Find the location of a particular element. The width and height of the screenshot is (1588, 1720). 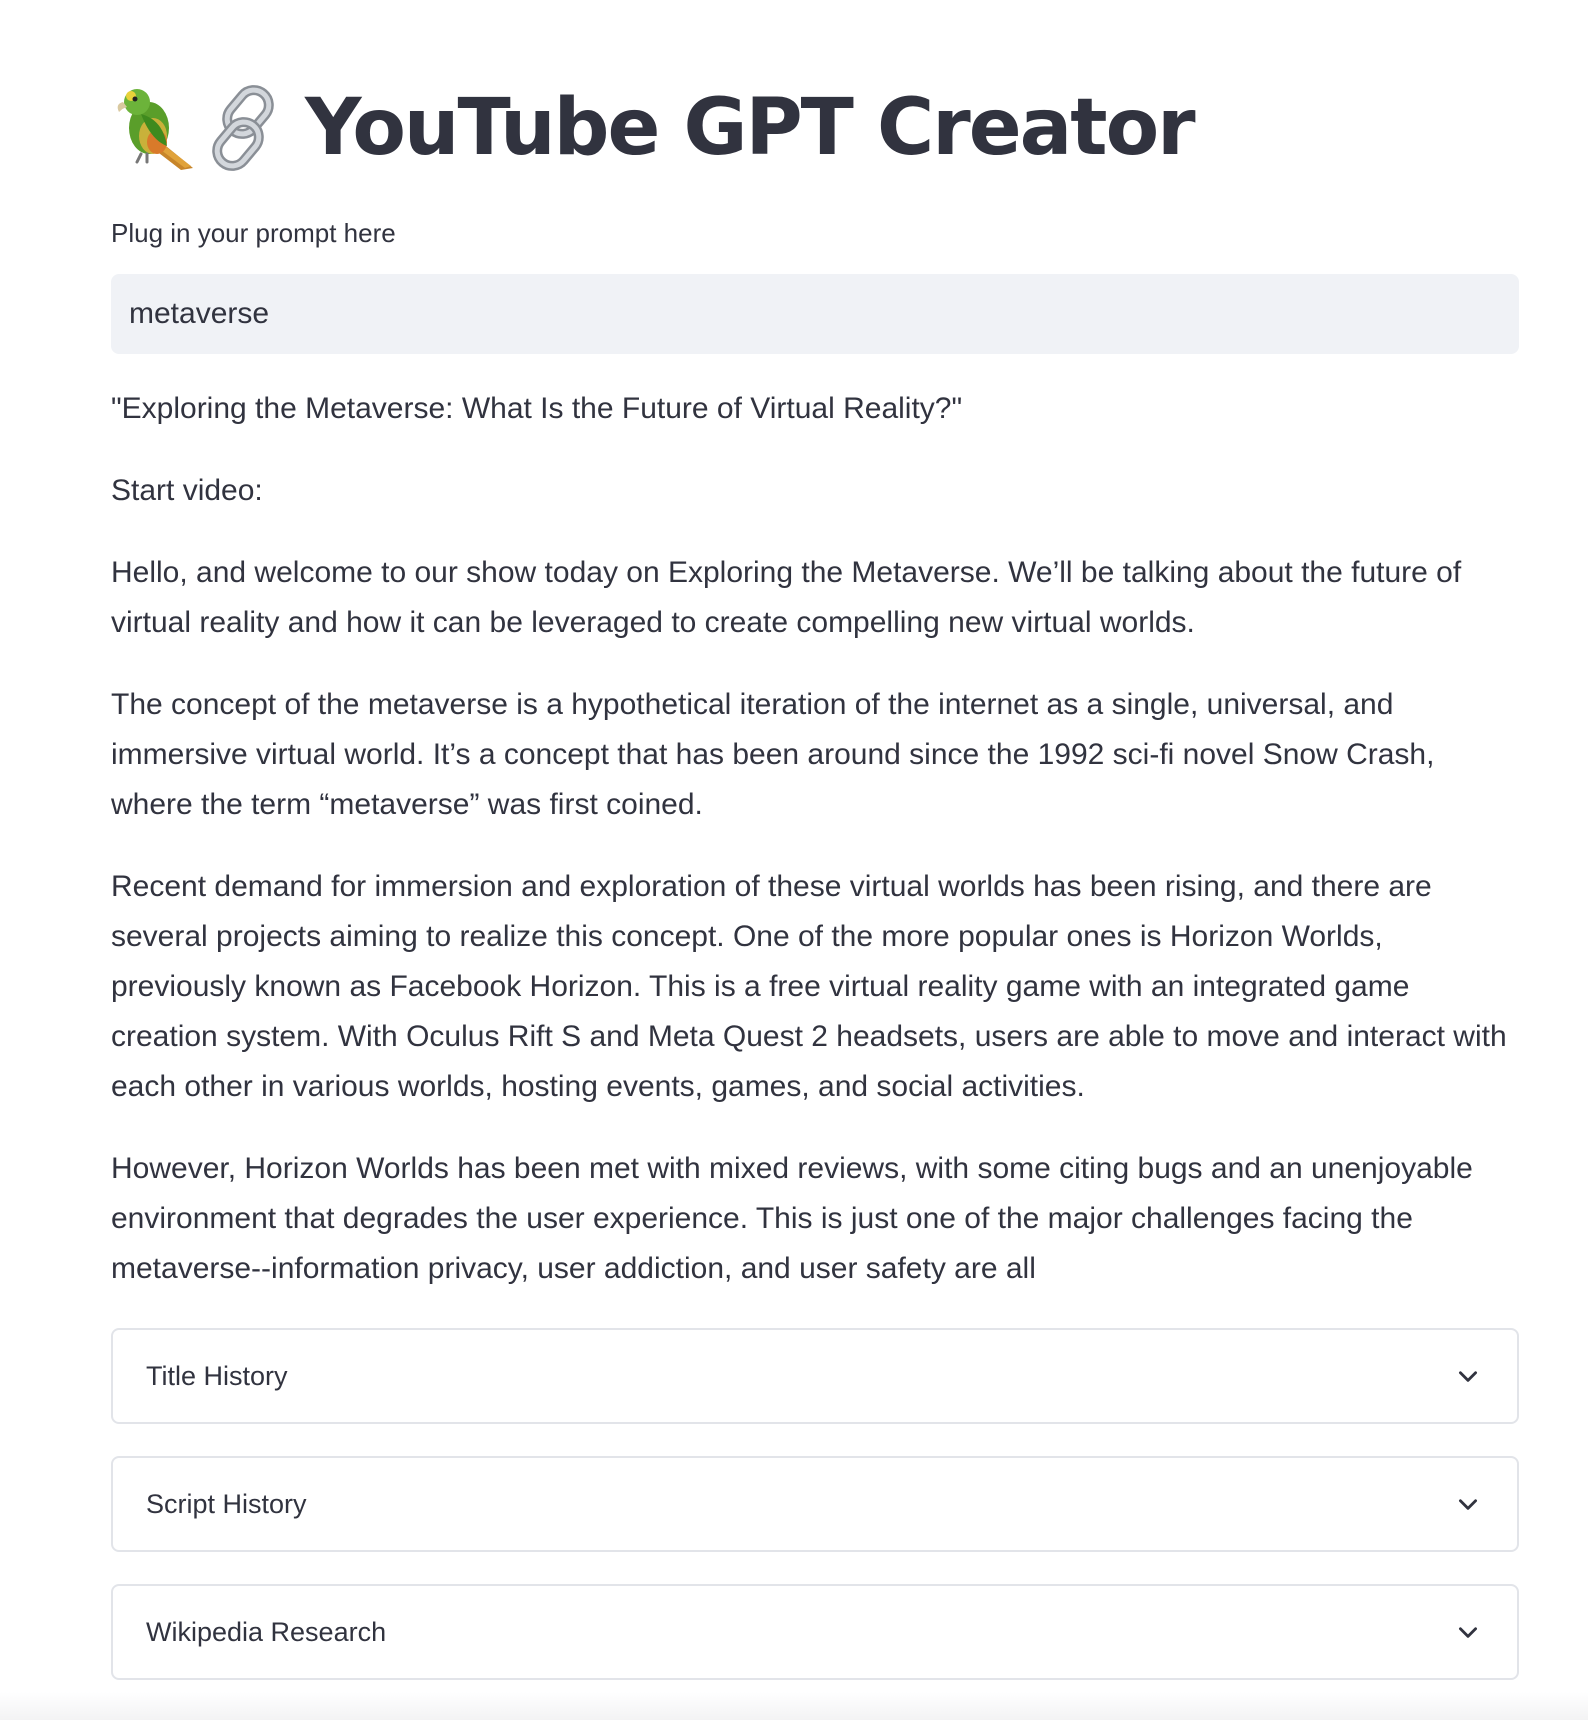

link-icon is located at coordinates (247, 128).